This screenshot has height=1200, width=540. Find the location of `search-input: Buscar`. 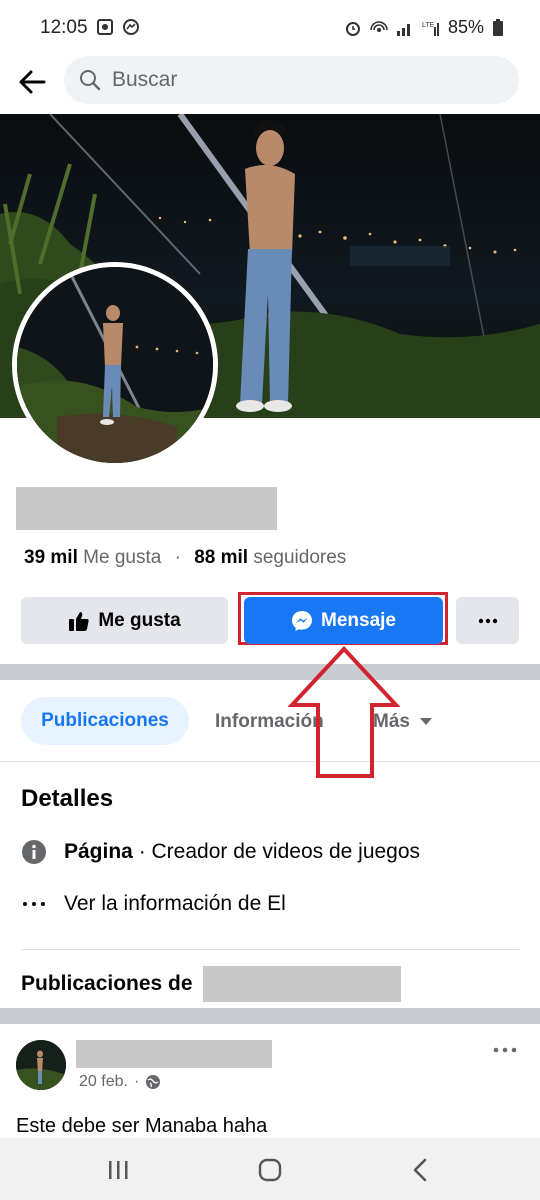

search-input: Buscar is located at coordinates (291, 80).